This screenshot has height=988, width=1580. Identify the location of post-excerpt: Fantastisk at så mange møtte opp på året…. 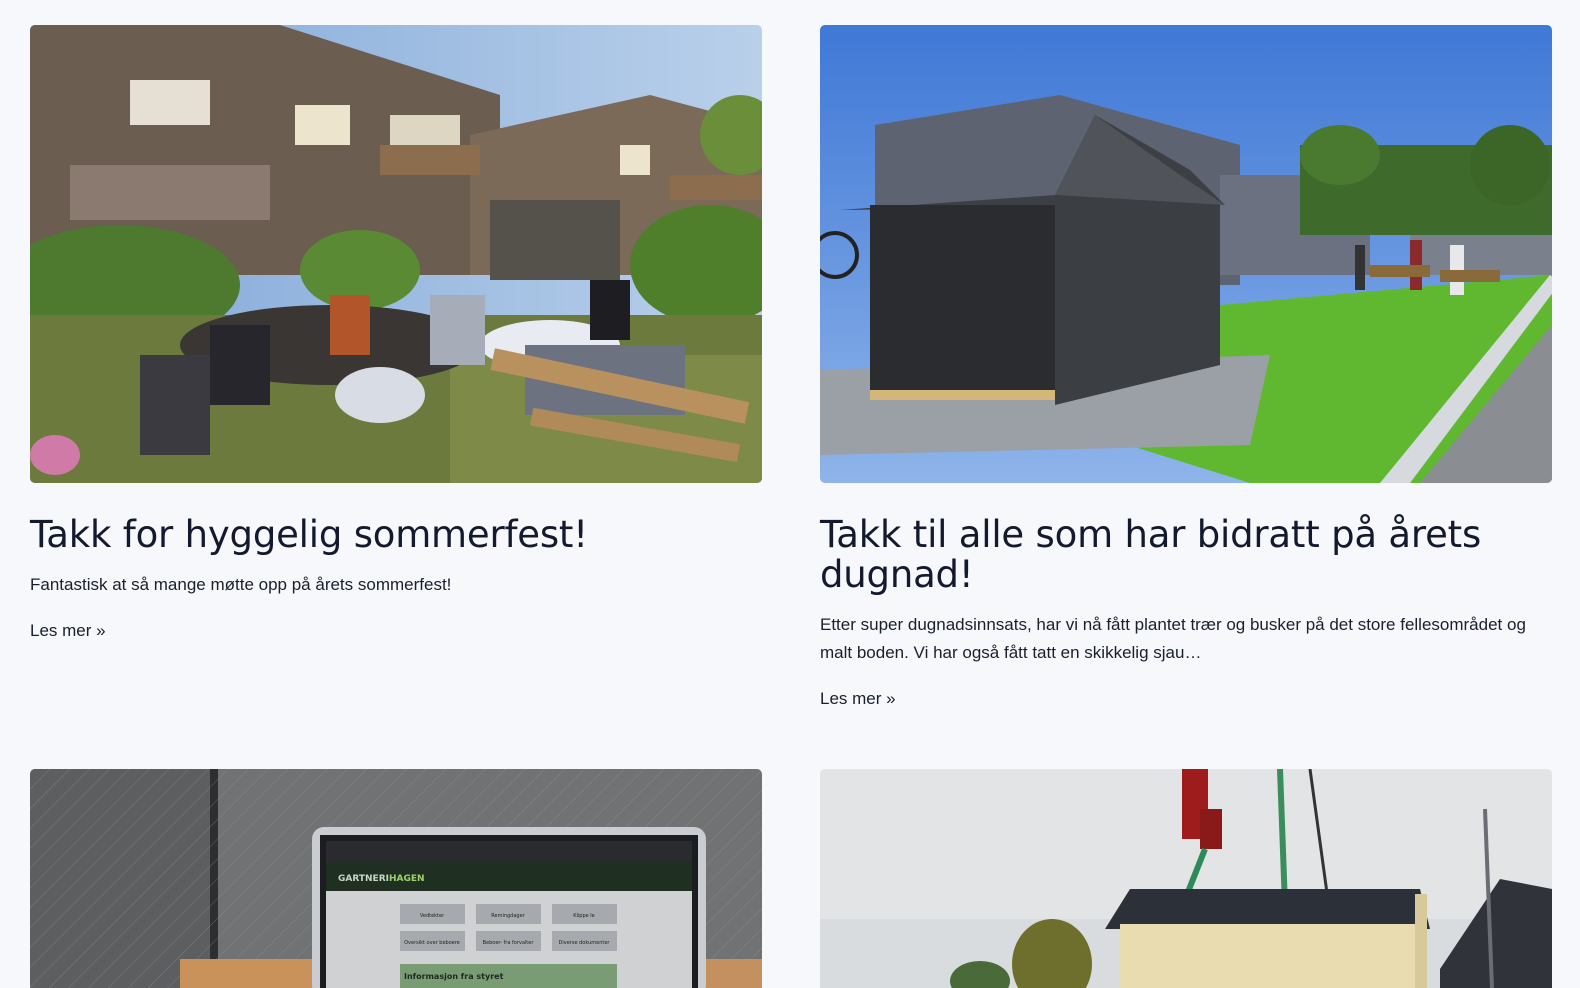
(241, 584).